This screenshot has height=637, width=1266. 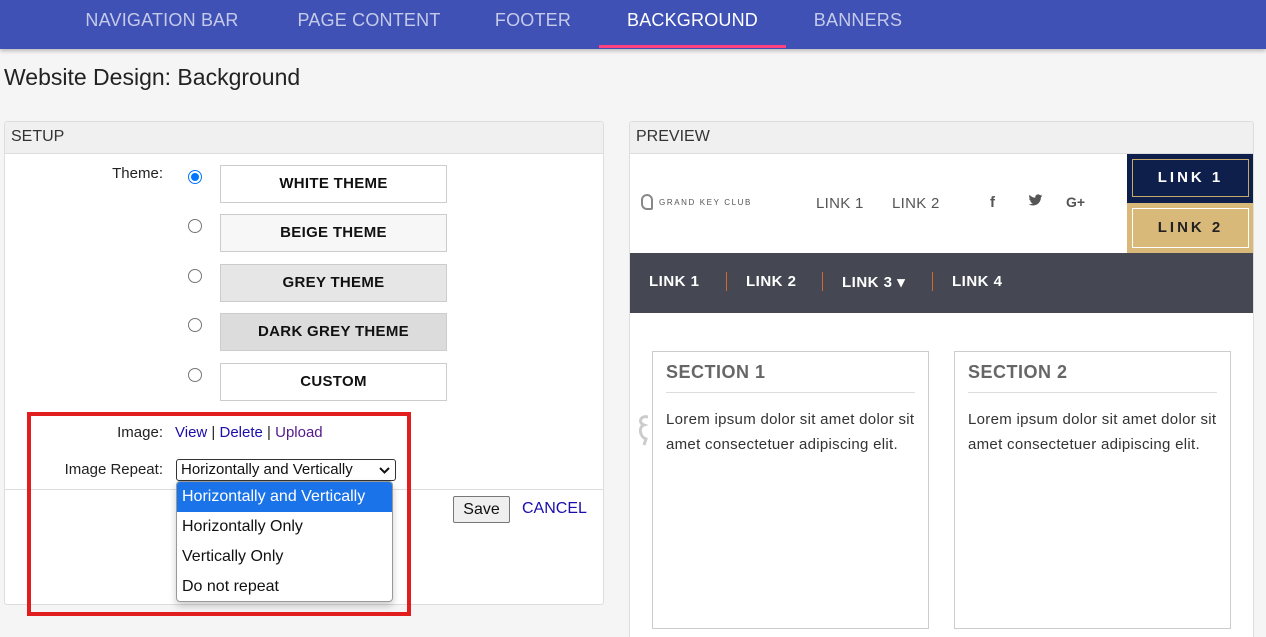 I want to click on preview-link-2-button: LINK 2, so click(x=1190, y=228).